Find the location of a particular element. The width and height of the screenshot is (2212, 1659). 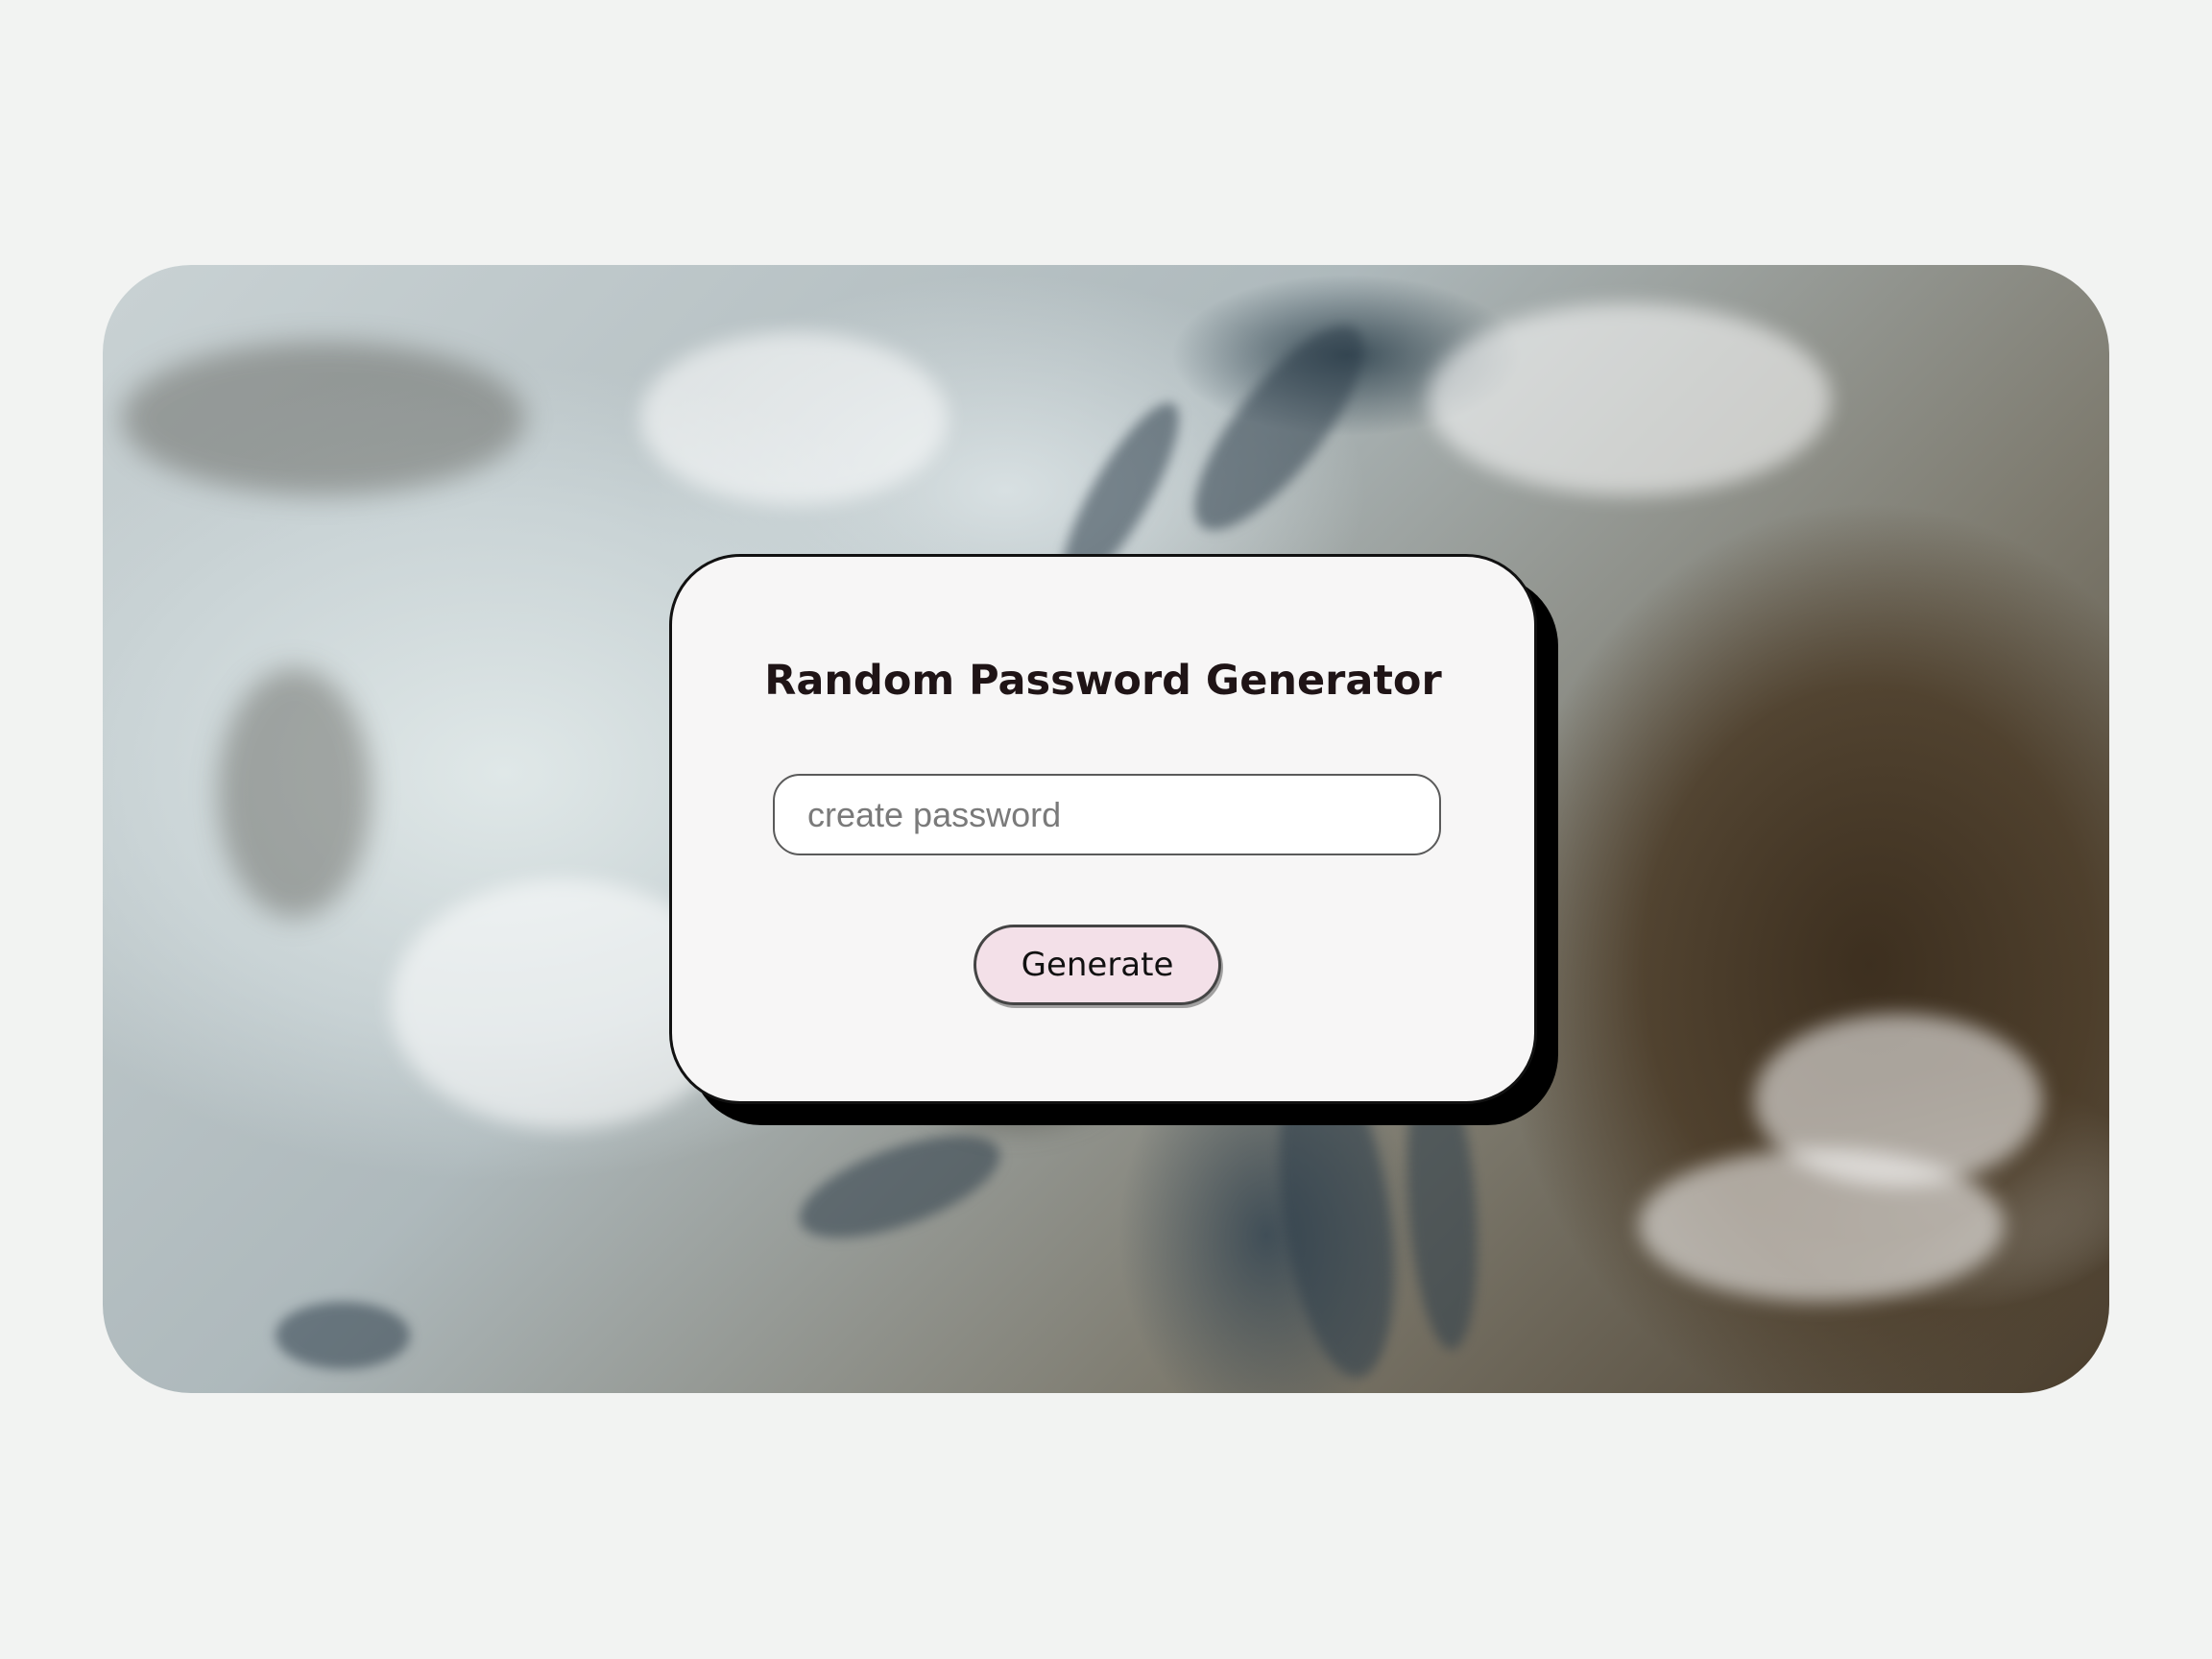

password-input is located at coordinates (1107, 814).